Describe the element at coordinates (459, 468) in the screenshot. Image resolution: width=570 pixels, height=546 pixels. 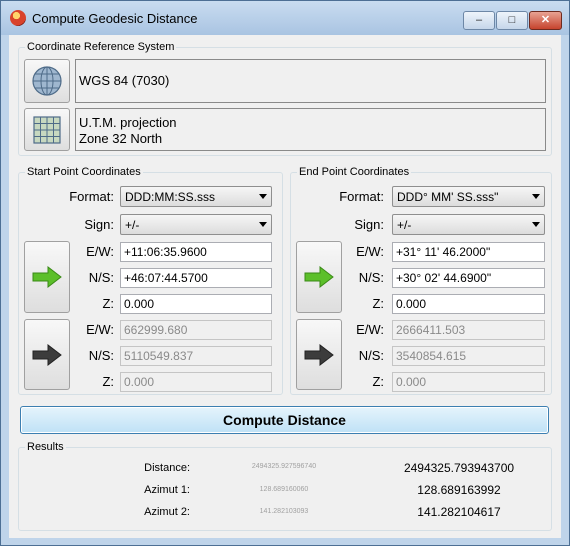
I see `distance-value: 2494325.793943700` at that location.